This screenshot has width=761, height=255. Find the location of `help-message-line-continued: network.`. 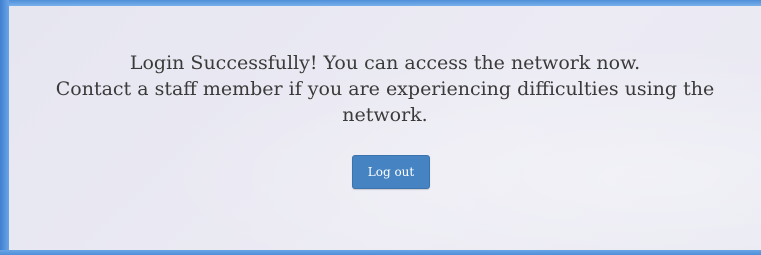

help-message-line-continued: network. is located at coordinates (385, 115).